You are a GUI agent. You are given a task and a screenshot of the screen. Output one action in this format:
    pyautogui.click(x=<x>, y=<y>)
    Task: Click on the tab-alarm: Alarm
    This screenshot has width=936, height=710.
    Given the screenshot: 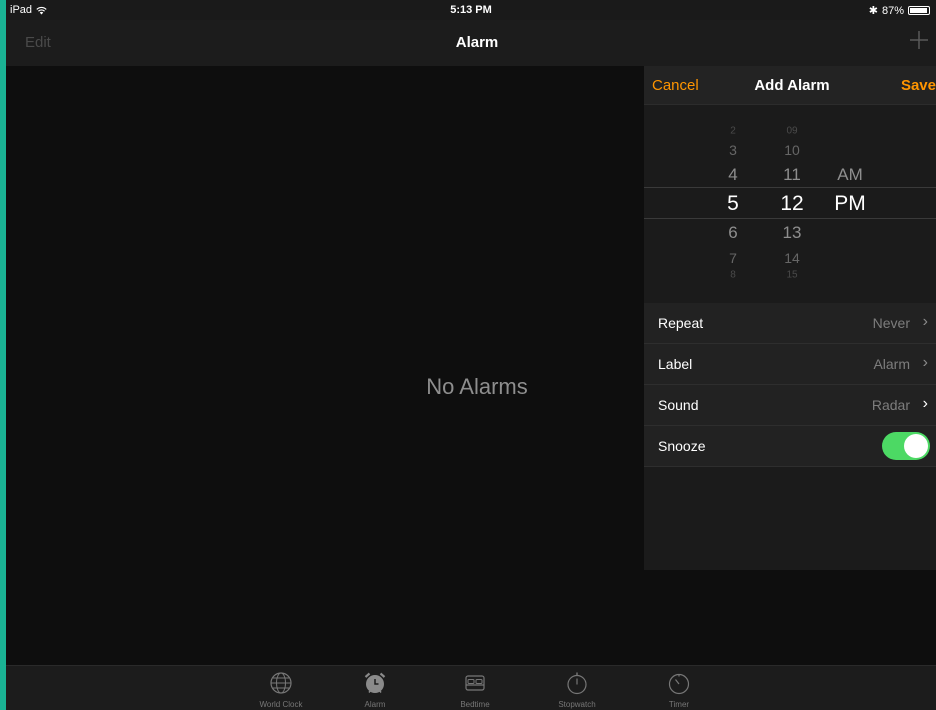 What is the action you would take?
    pyautogui.click(x=375, y=688)
    